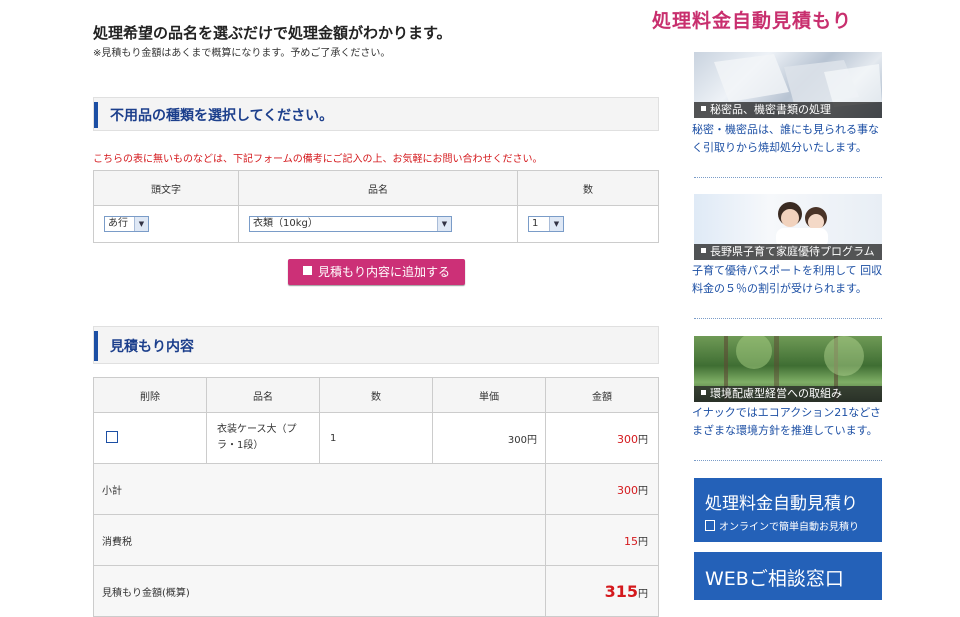 This screenshot has height=617, width=960. I want to click on row-amount-cell: 300円, so click(602, 438).